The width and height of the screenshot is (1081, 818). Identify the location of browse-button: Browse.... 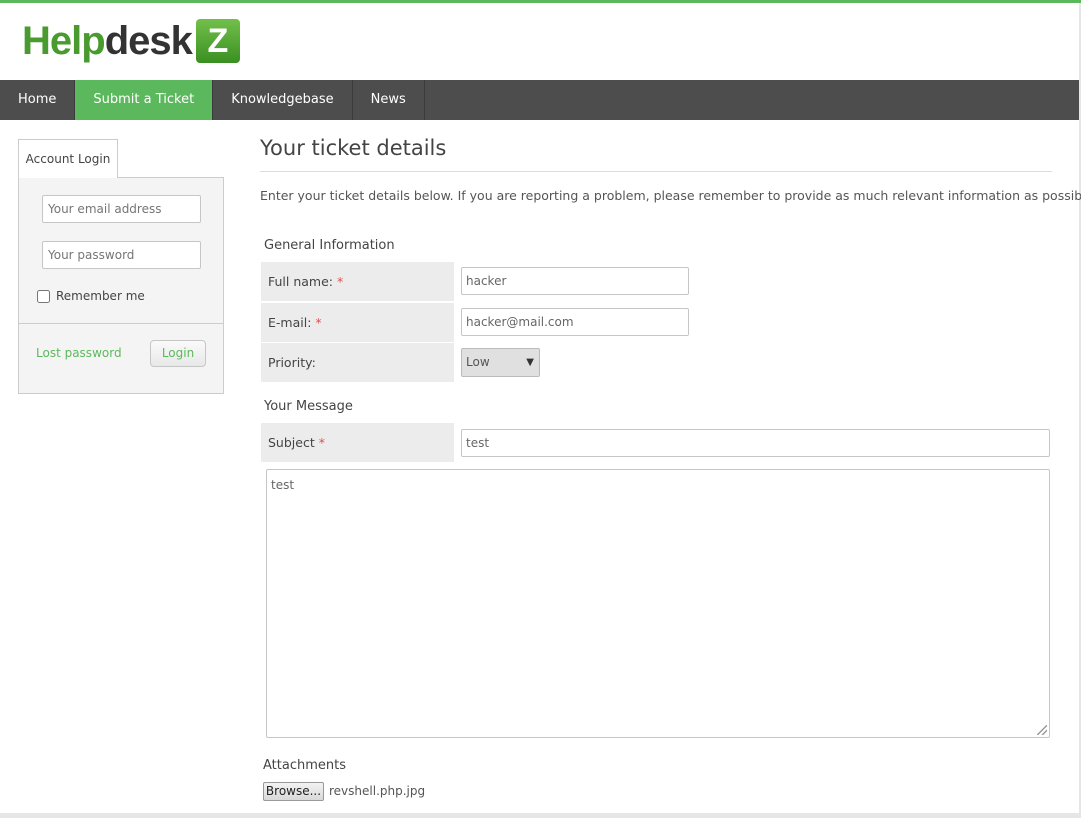
(293, 791).